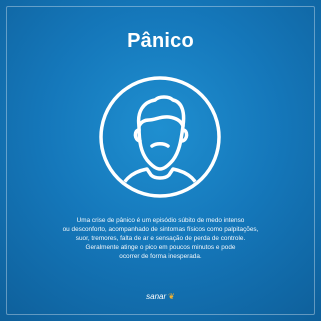 Image resolution: width=321 pixels, height=321 pixels. I want to click on brand-logo: sanar ❦, so click(160, 296).